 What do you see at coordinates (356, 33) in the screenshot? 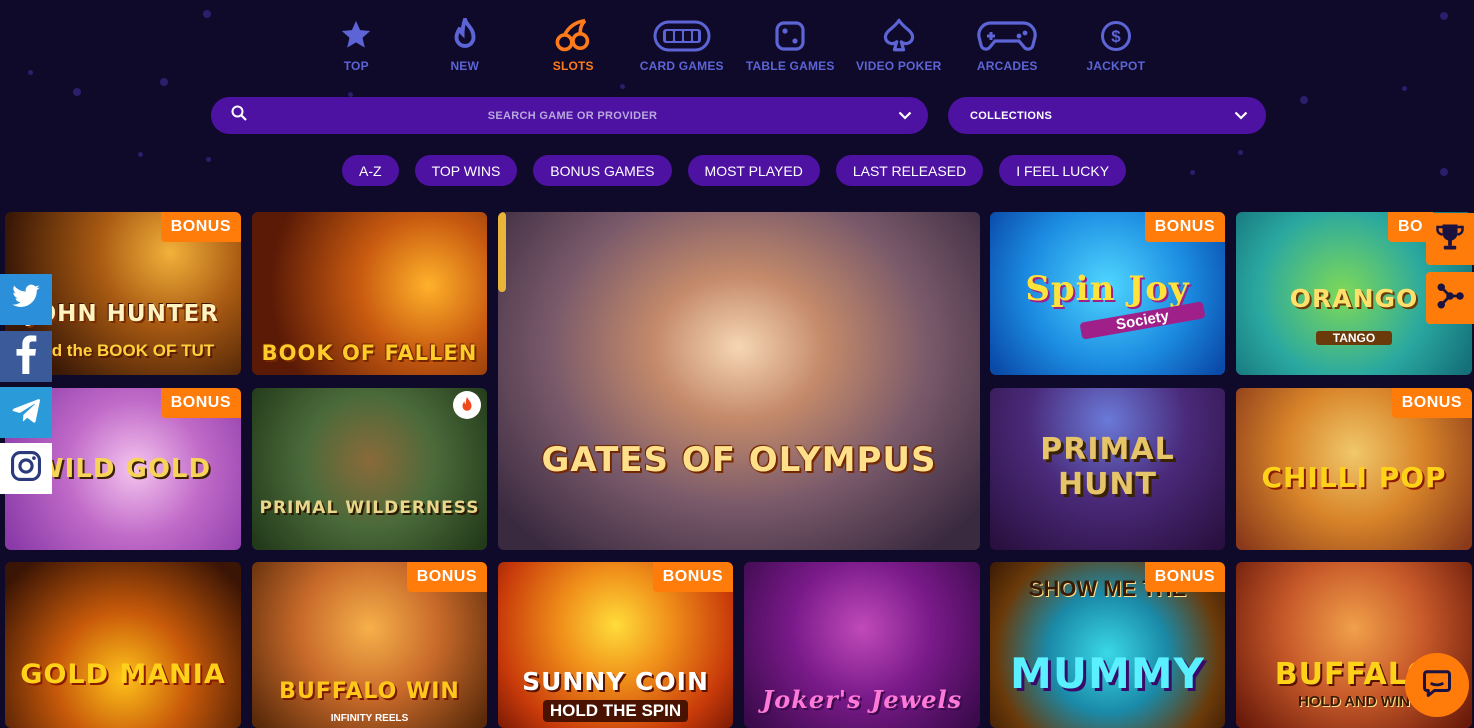
I see `star-icon` at bounding box center [356, 33].